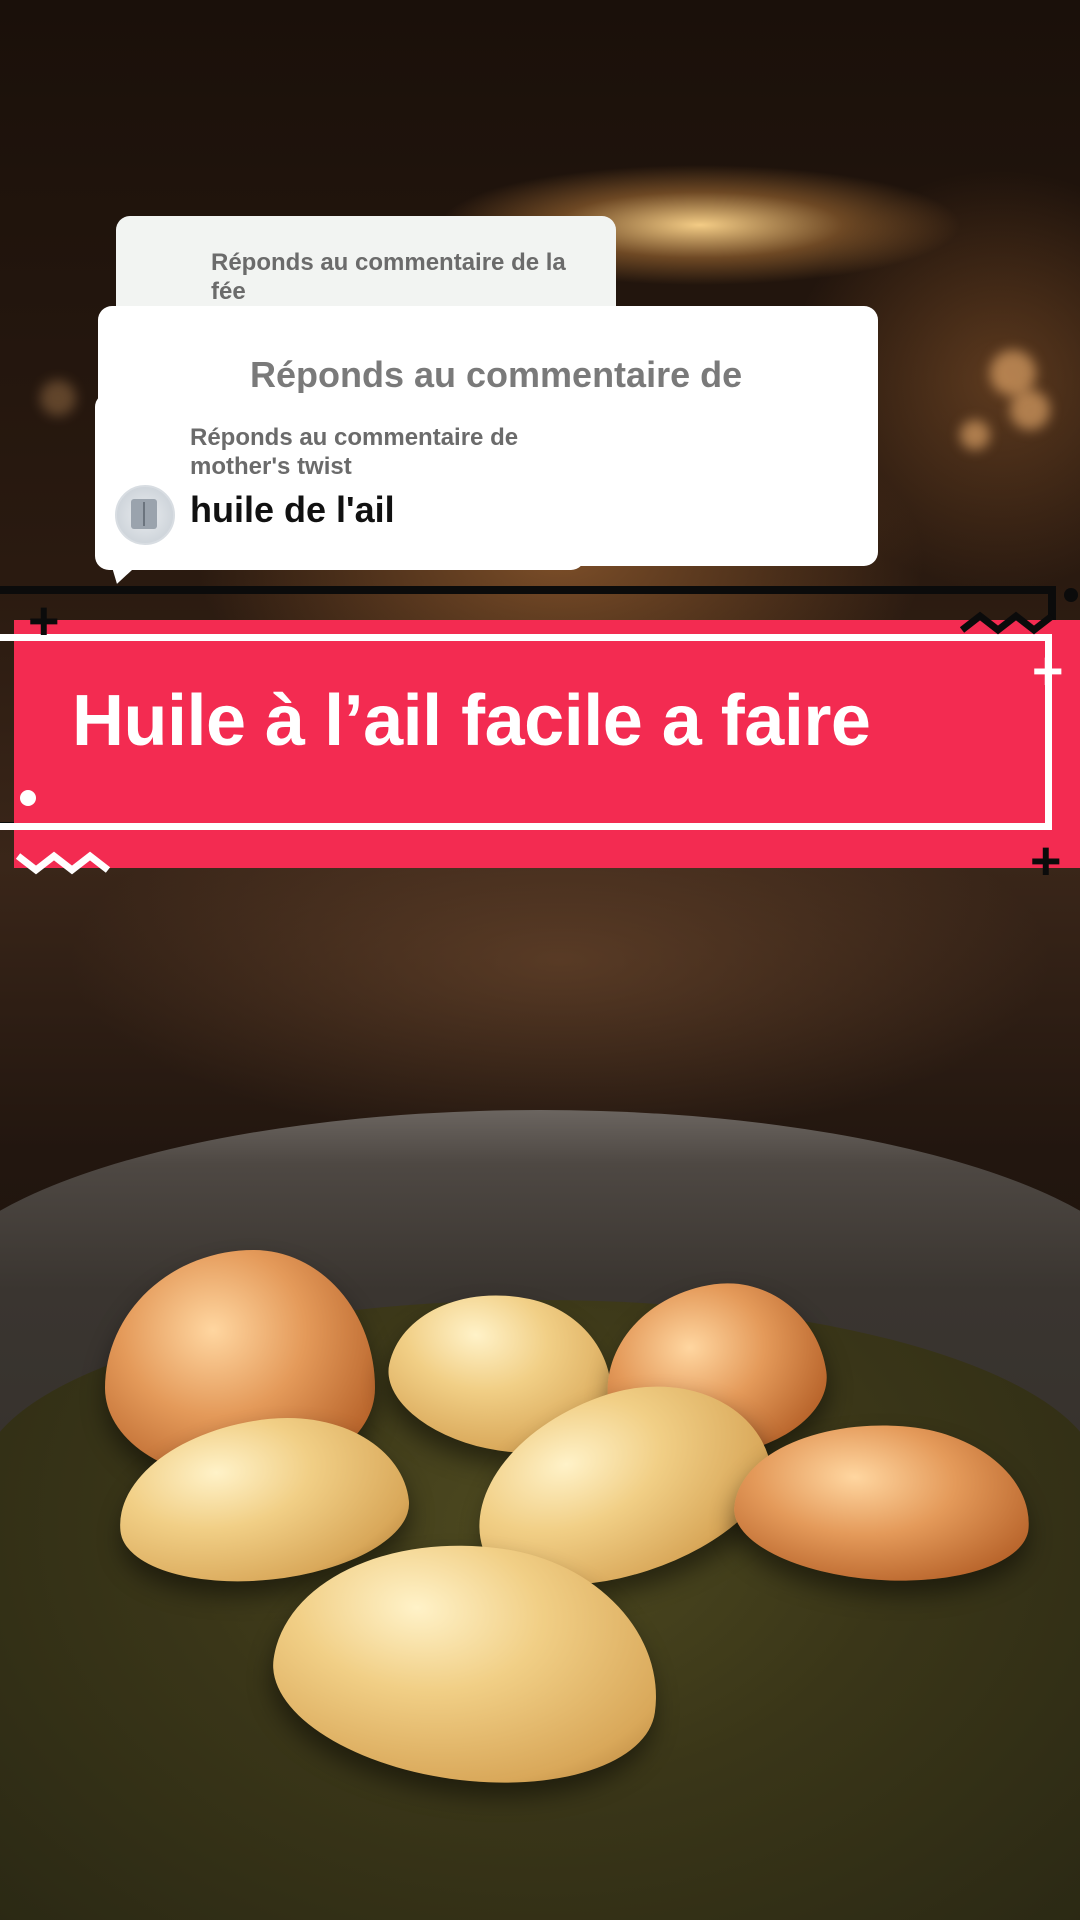 The height and width of the screenshot is (1920, 1080). Describe the element at coordinates (354, 452) in the screenshot. I see `reply-label: Réponds au commentaire de mother's twist` at that location.